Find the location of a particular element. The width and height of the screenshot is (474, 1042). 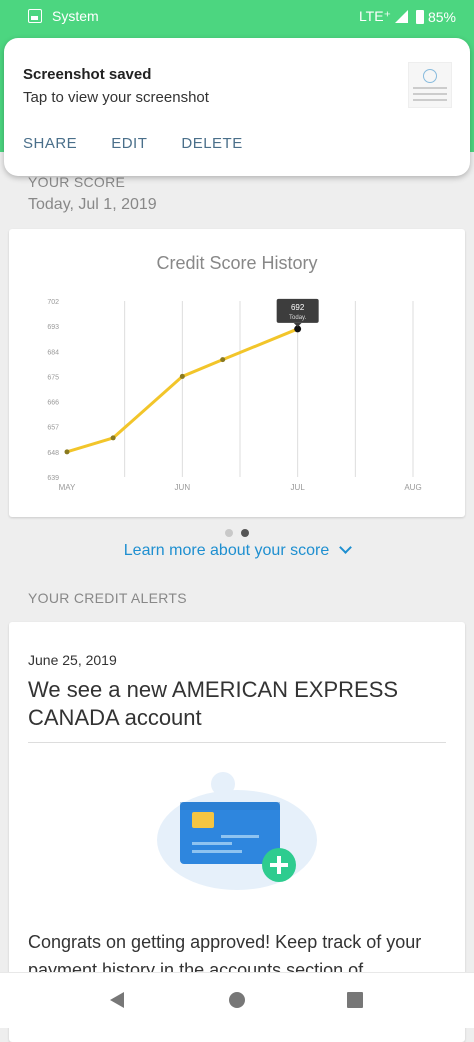

learn-more-link: Learn more about your score is located at coordinates (237, 550).